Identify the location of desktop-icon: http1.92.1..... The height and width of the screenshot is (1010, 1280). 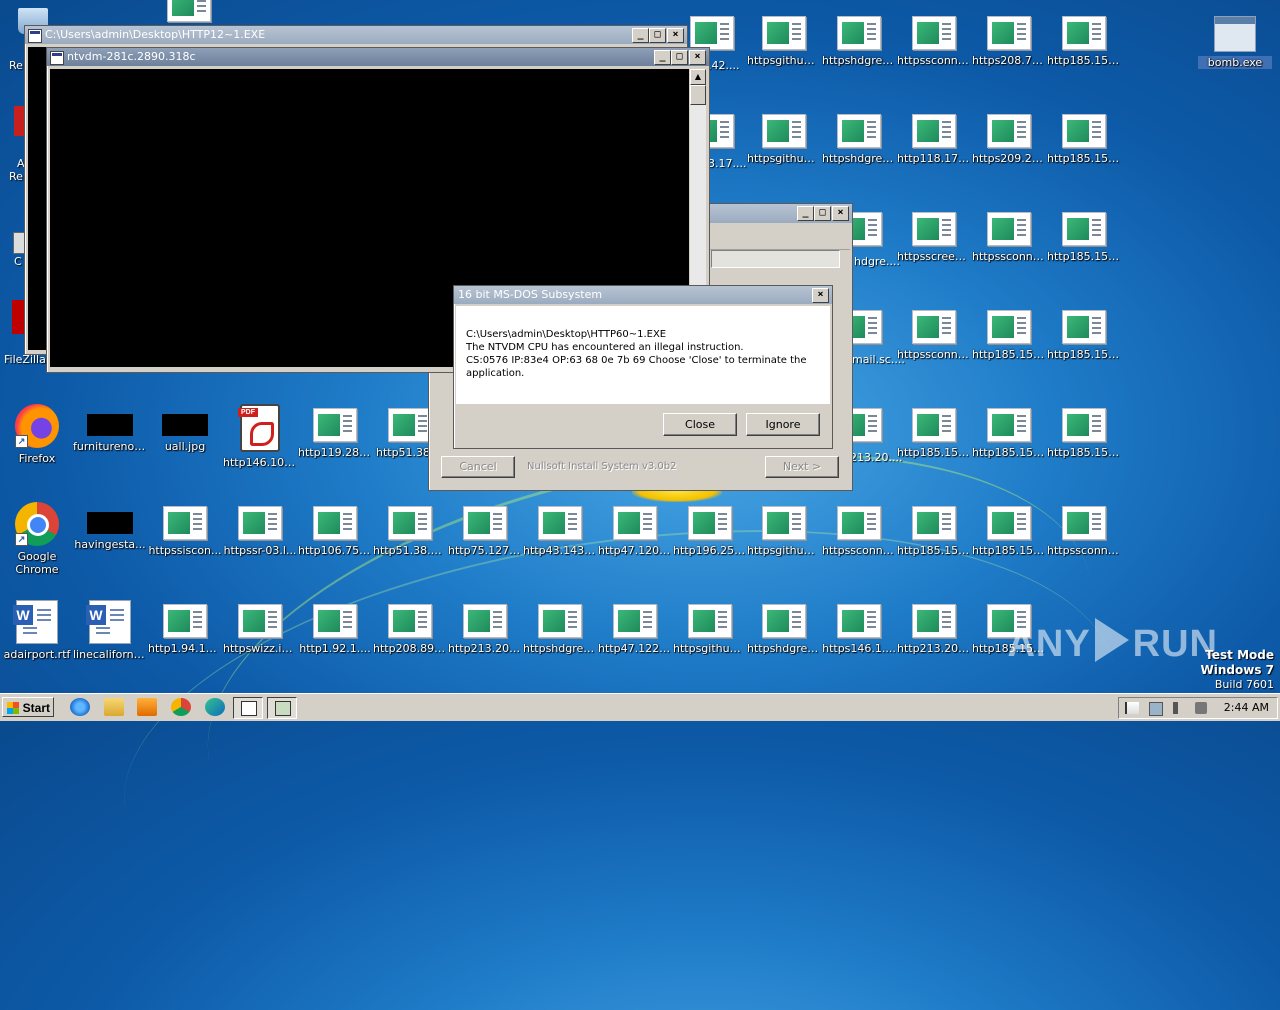
(335, 642).